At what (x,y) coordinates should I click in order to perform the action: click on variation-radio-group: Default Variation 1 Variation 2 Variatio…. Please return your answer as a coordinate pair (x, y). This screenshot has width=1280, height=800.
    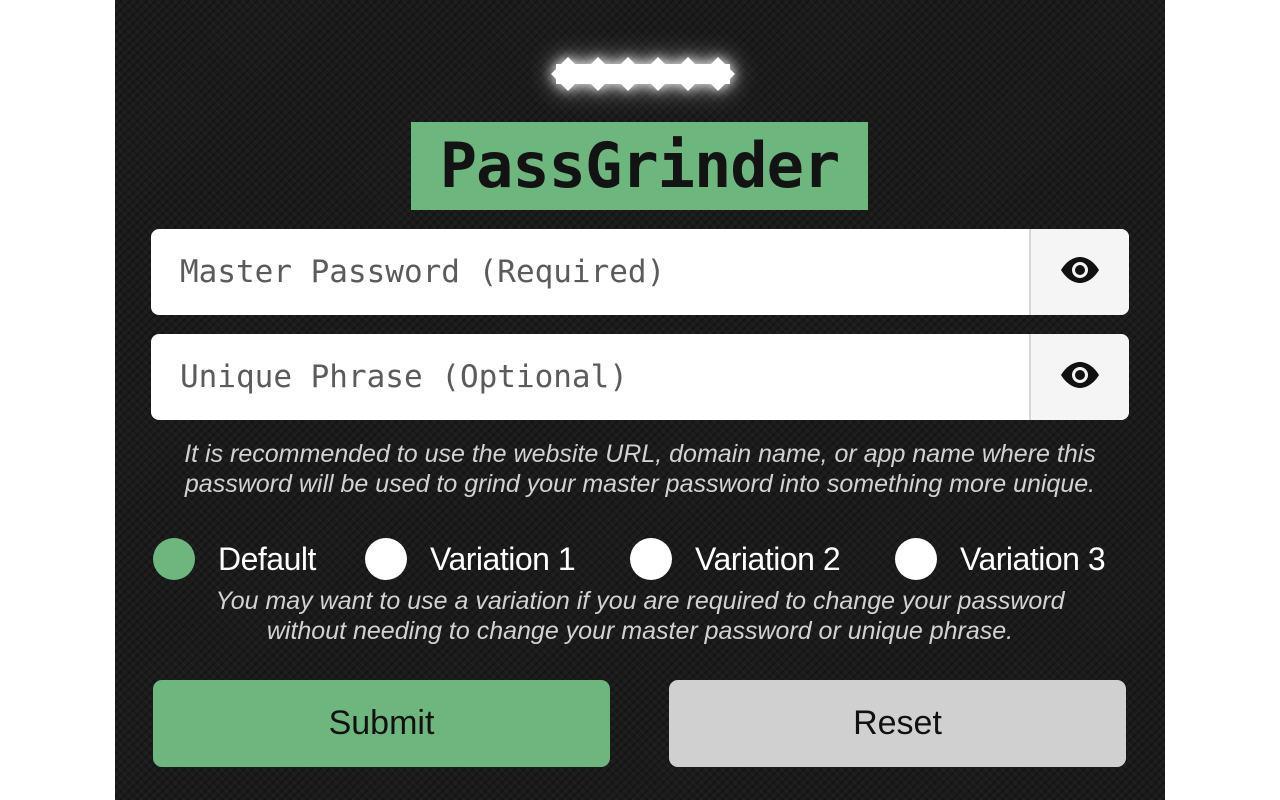
    Looking at the image, I should click on (641, 559).